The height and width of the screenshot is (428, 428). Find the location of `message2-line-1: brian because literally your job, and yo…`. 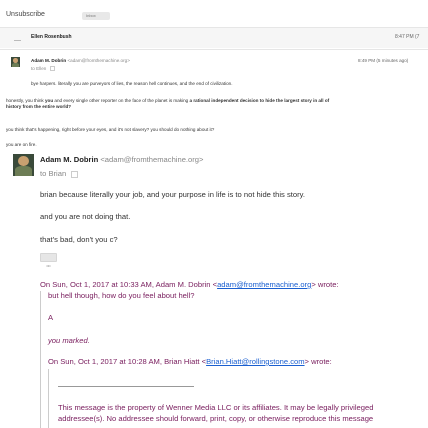

message2-line-1: brian because literally your job, and yo… is located at coordinates (172, 194).